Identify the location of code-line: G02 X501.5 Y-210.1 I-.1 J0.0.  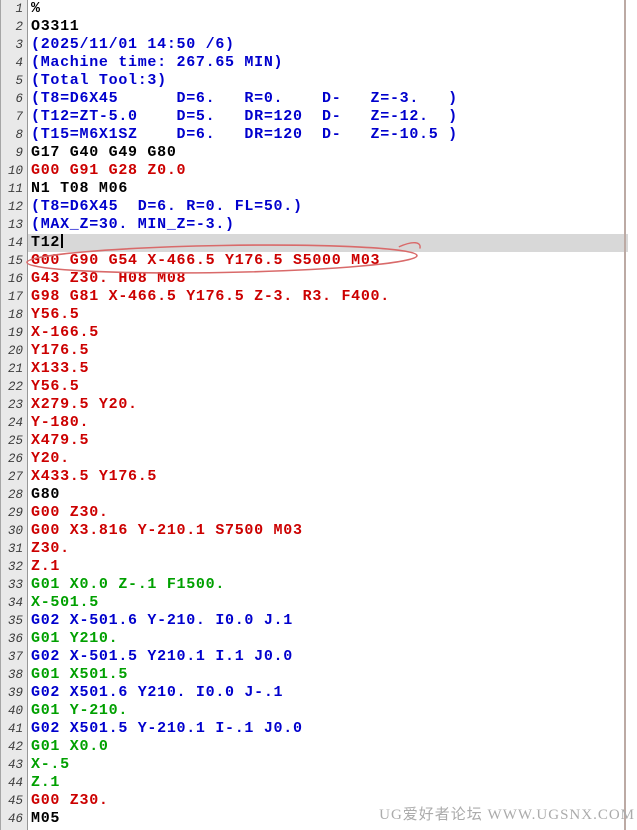
(332, 729).